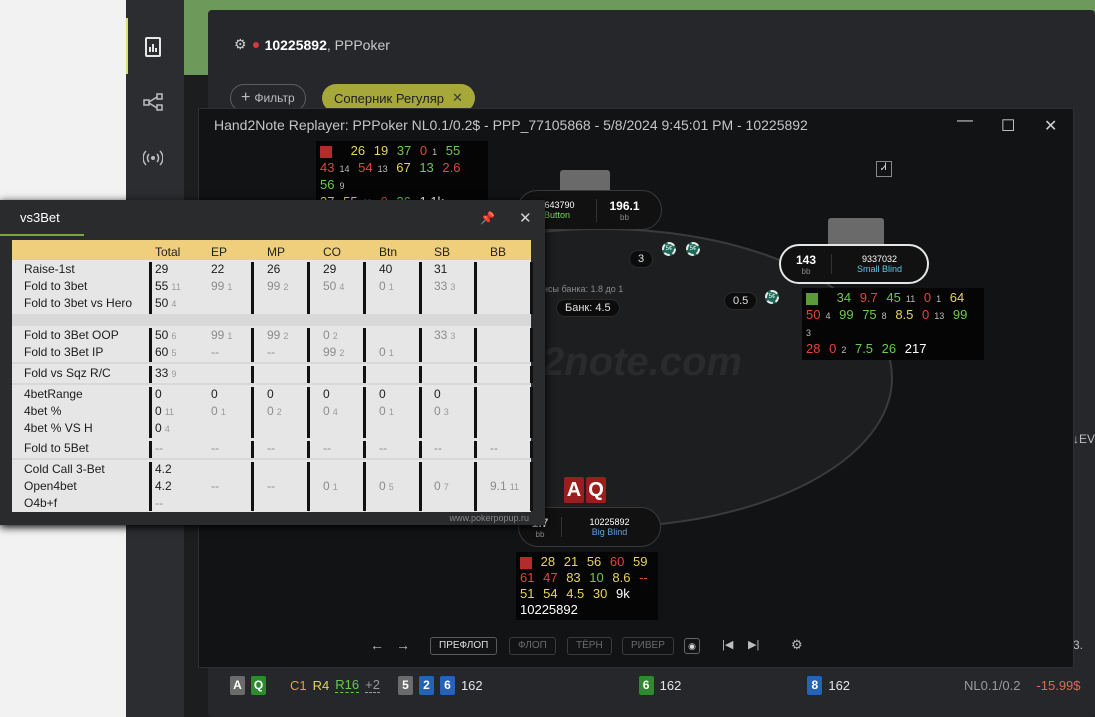 Image resolution: width=1095 pixels, height=717 pixels. I want to click on stat-cell: 26, so click(273, 269).